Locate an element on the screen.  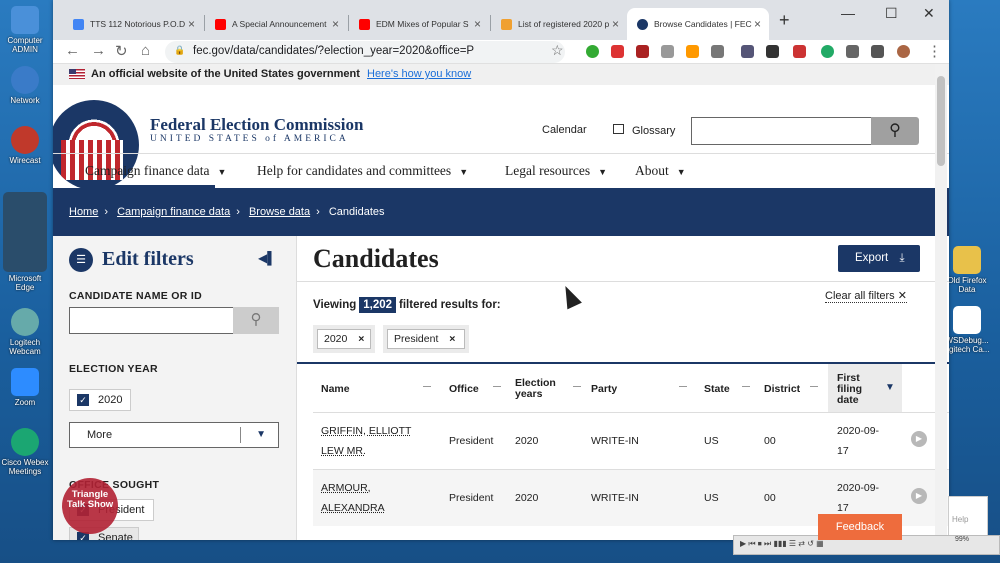
sort-desc-icon: ▼ is located at coordinates (890, 387).